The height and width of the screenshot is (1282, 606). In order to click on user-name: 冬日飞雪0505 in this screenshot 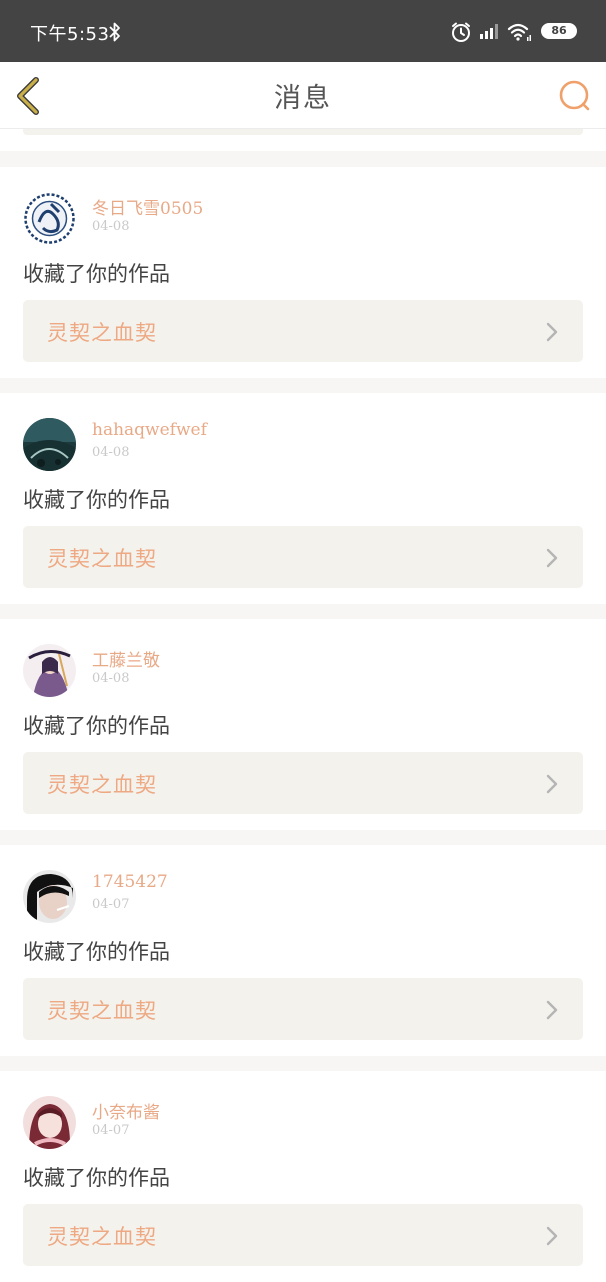, I will do `click(147, 206)`.